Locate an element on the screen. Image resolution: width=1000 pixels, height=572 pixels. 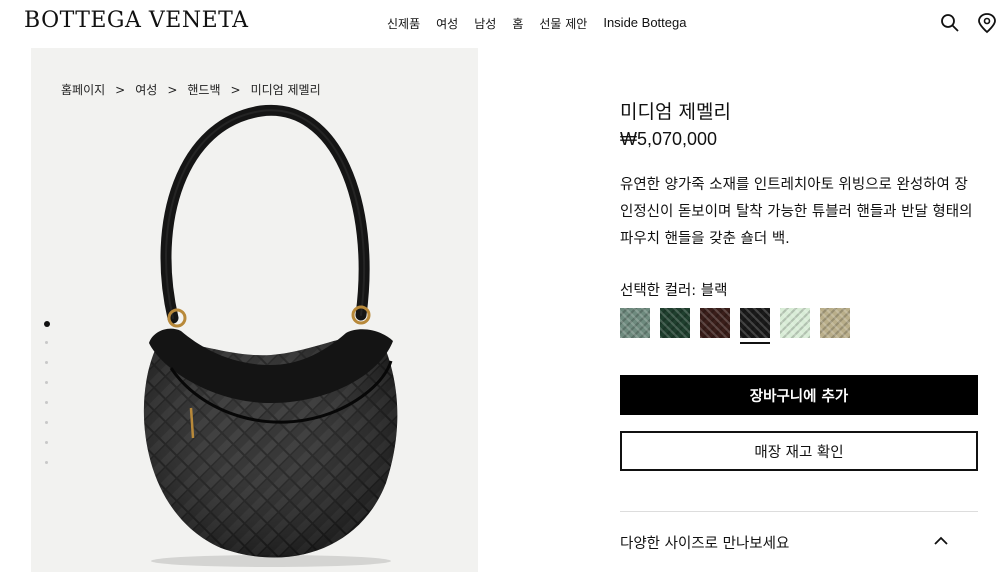
gallery-pagination is located at coordinates (47, 401).